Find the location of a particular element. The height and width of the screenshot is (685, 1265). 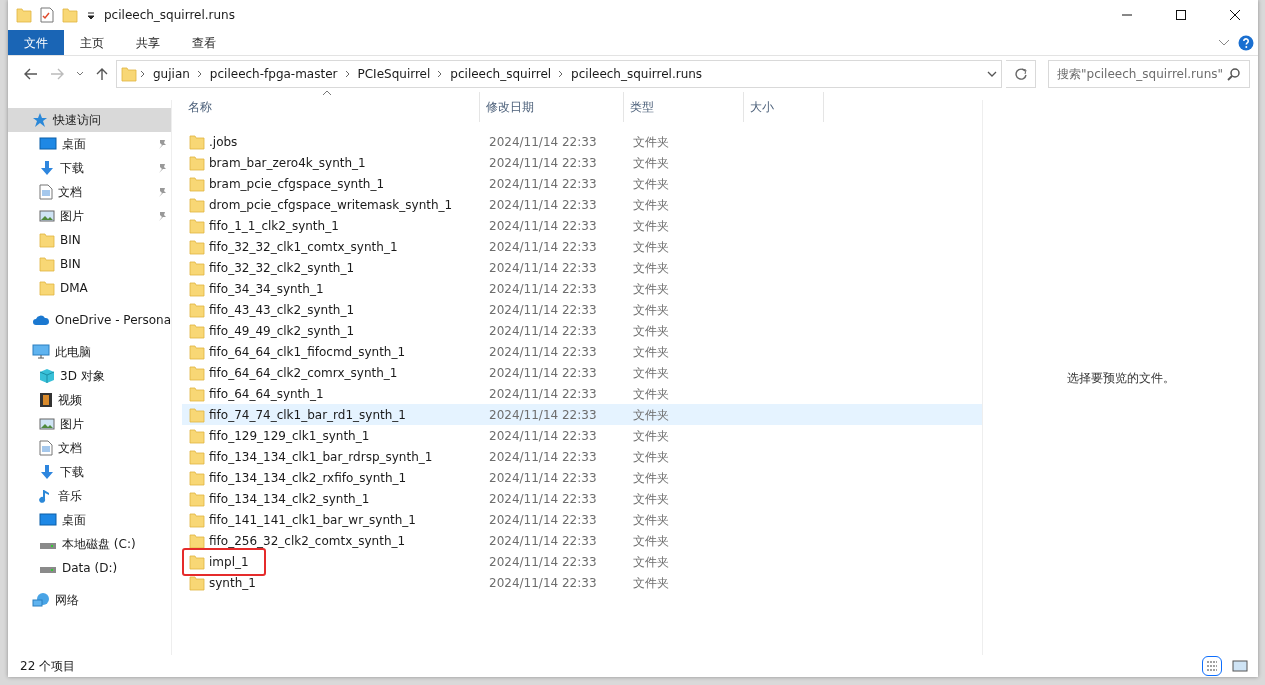

file-row: fifo_64_64_clk1_fifocmd_synth_1 2024/11/14 22:33 文件夹 is located at coordinates (582, 351).